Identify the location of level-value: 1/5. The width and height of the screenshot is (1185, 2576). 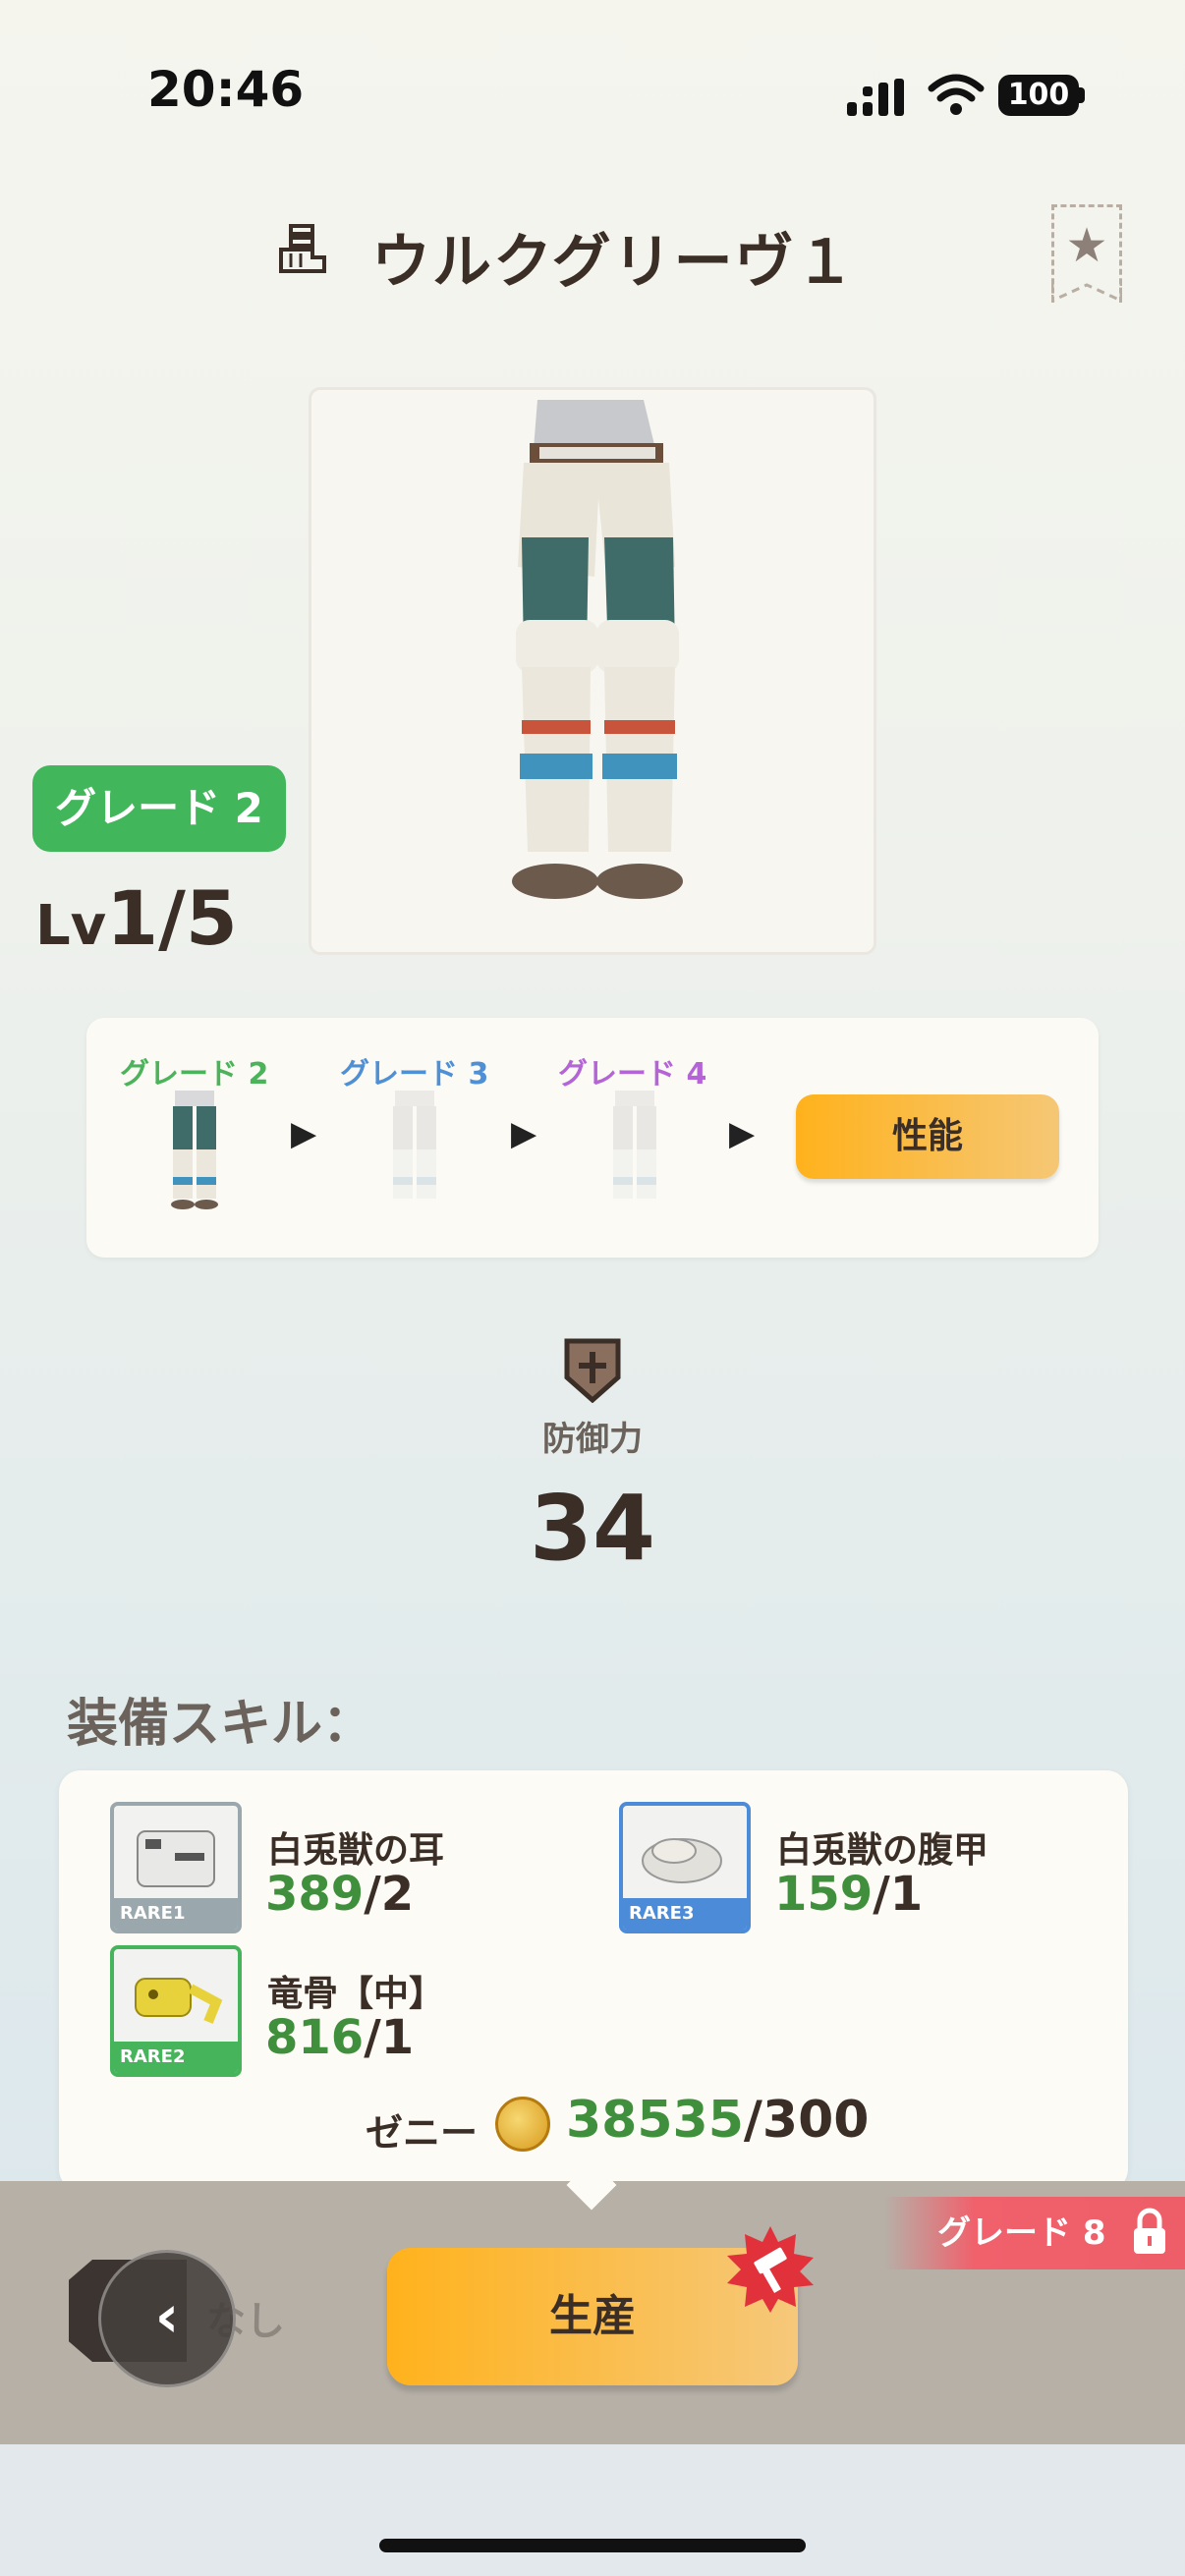
(172, 918).